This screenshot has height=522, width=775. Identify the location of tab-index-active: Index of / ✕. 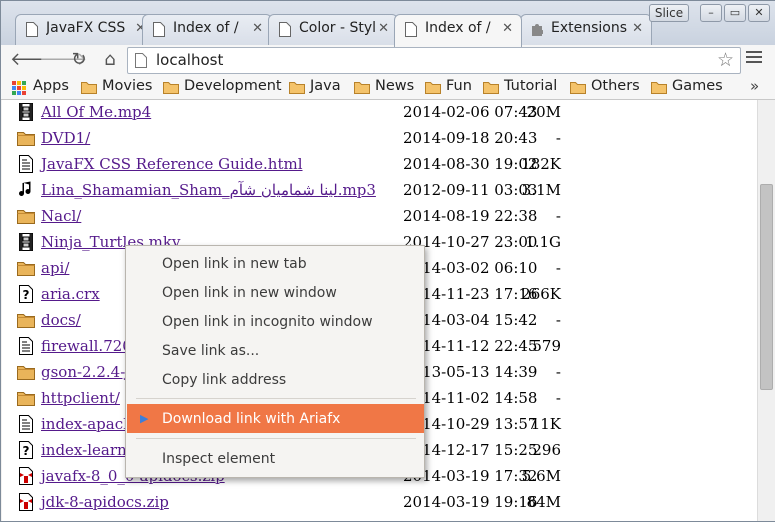
(458, 30).